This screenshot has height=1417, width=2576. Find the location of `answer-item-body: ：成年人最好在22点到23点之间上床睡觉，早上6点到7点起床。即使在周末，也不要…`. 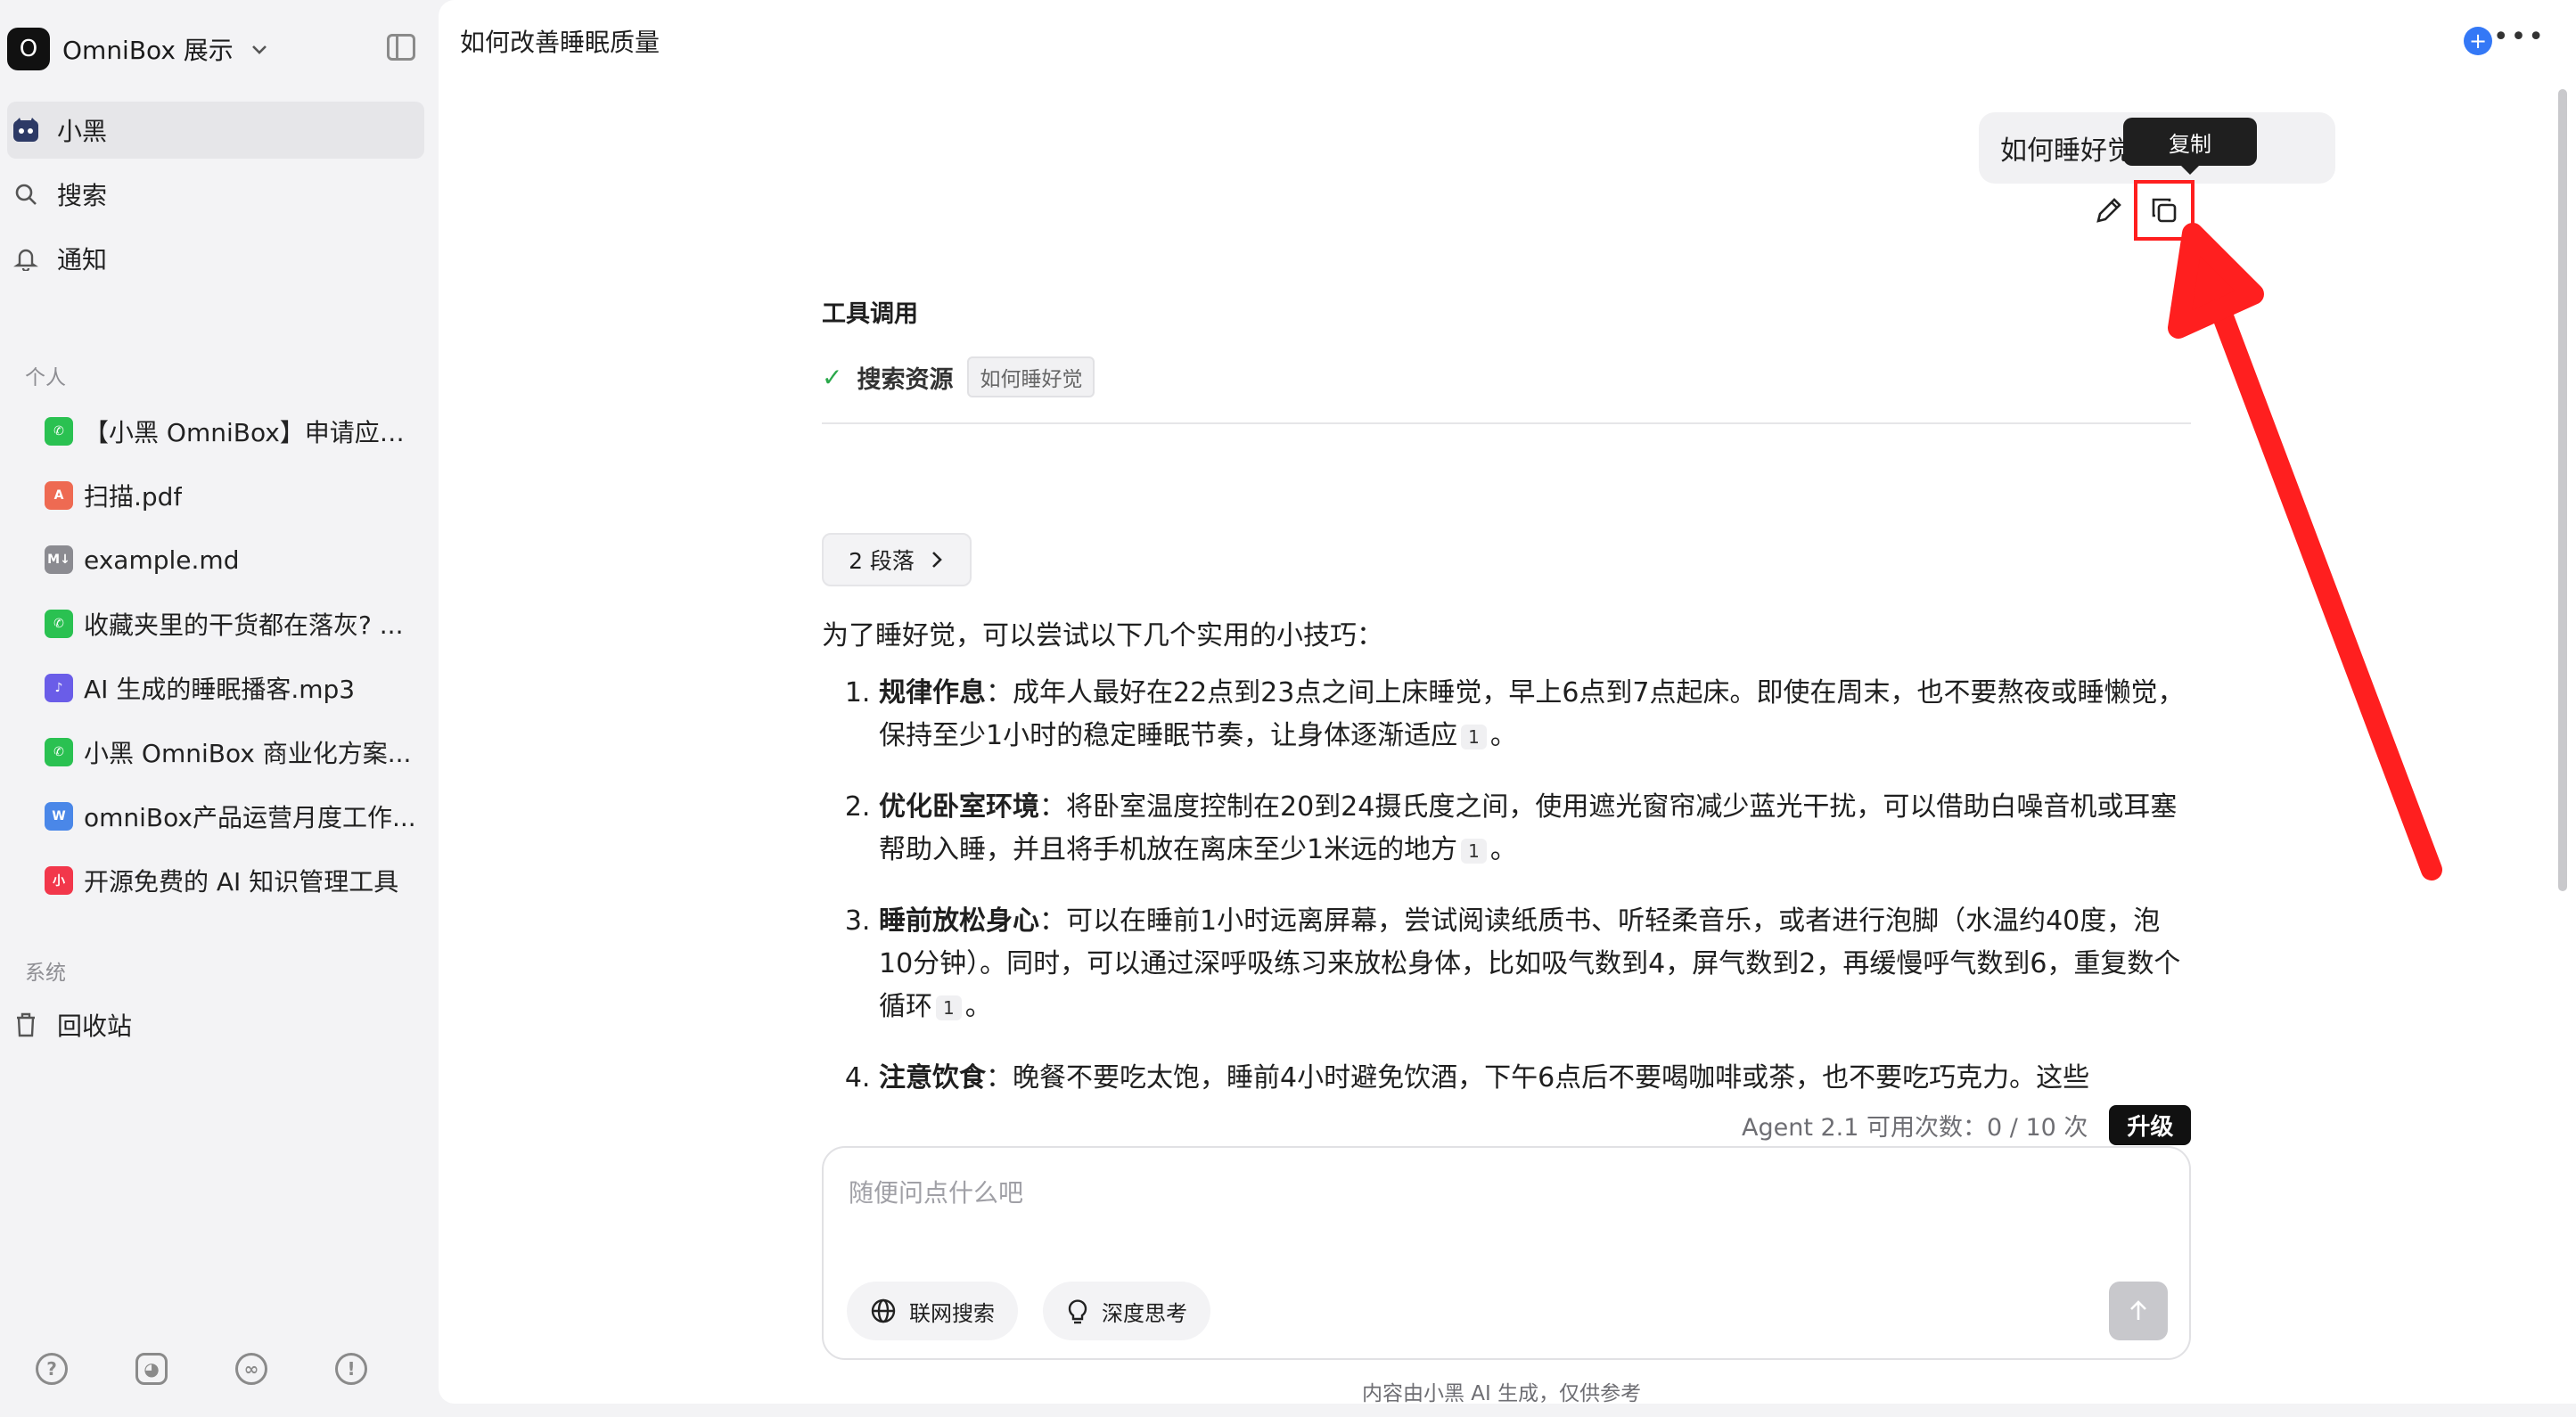

answer-item-body: ：成年人最好在22点到23点之间上床睡觉，早上6点到7点起床。即使在周末，也不要… is located at coordinates (1532, 714).